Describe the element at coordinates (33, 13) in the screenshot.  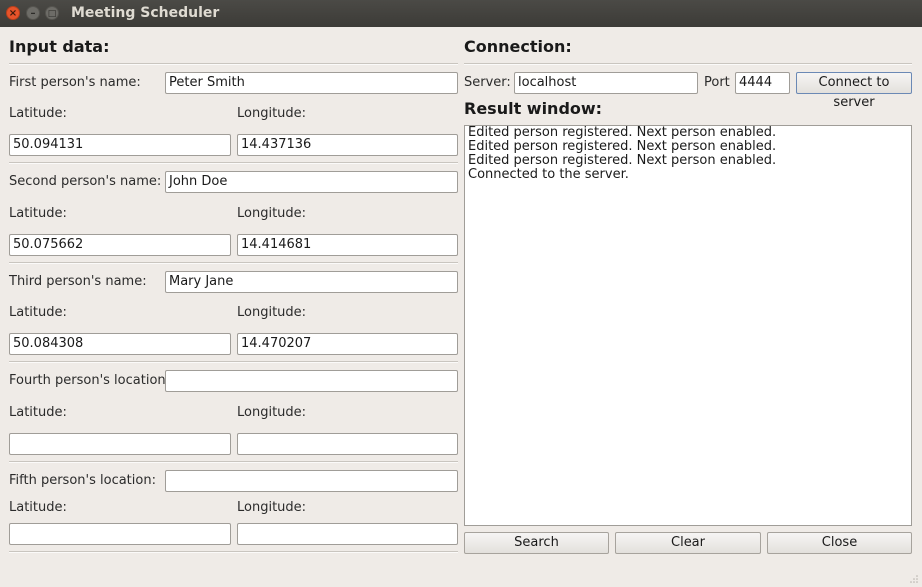
I see `window-minimize-button: –` at that location.